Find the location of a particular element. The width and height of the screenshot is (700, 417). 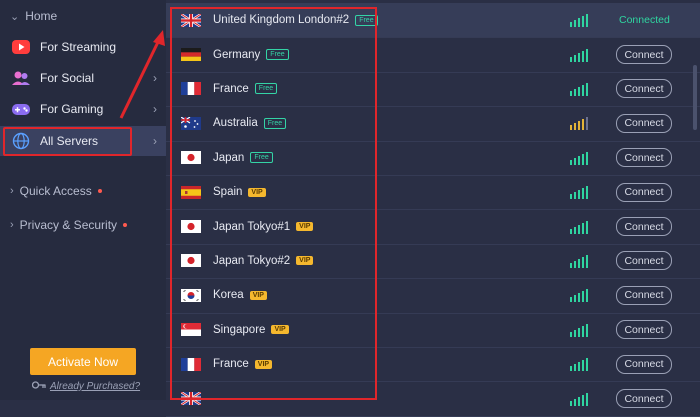

sidebar-item-quick-access: › Quick Access is located at coordinates (56, 191).